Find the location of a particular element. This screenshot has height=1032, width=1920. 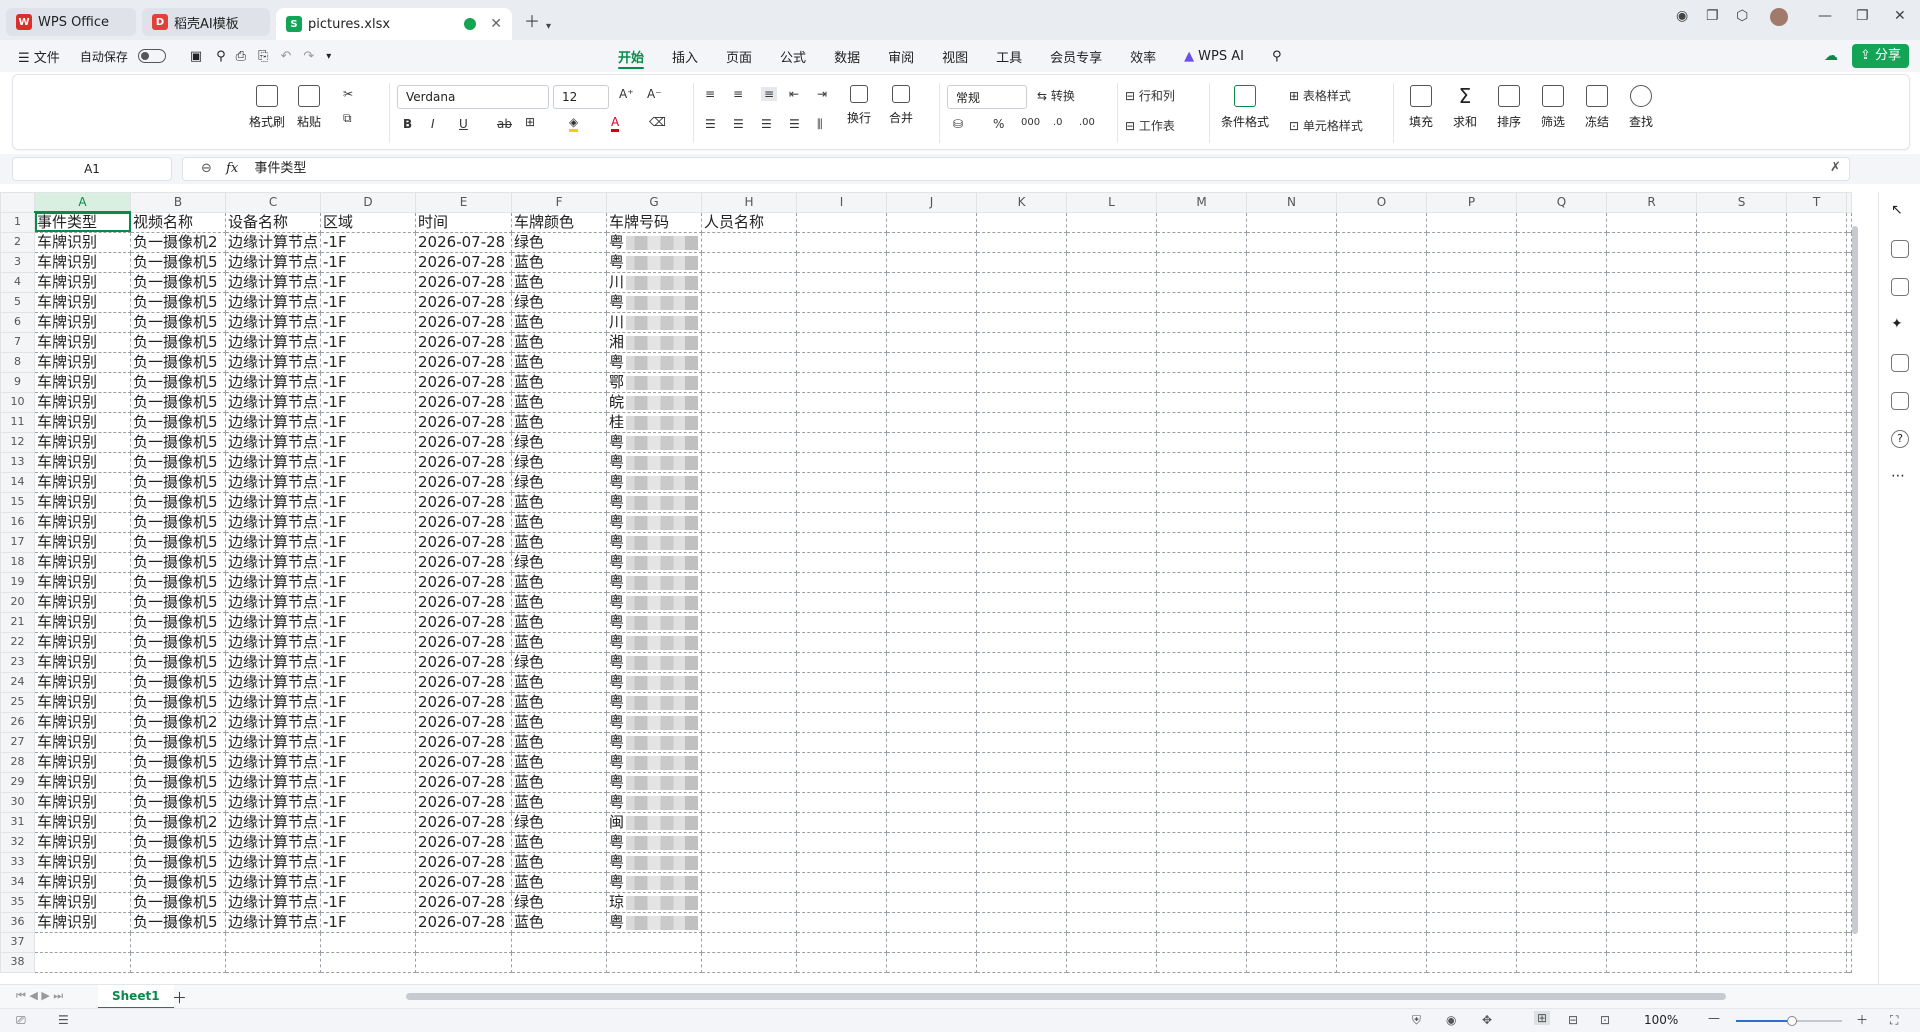

cell: 负一摄像机5 is located at coordinates (178, 762).